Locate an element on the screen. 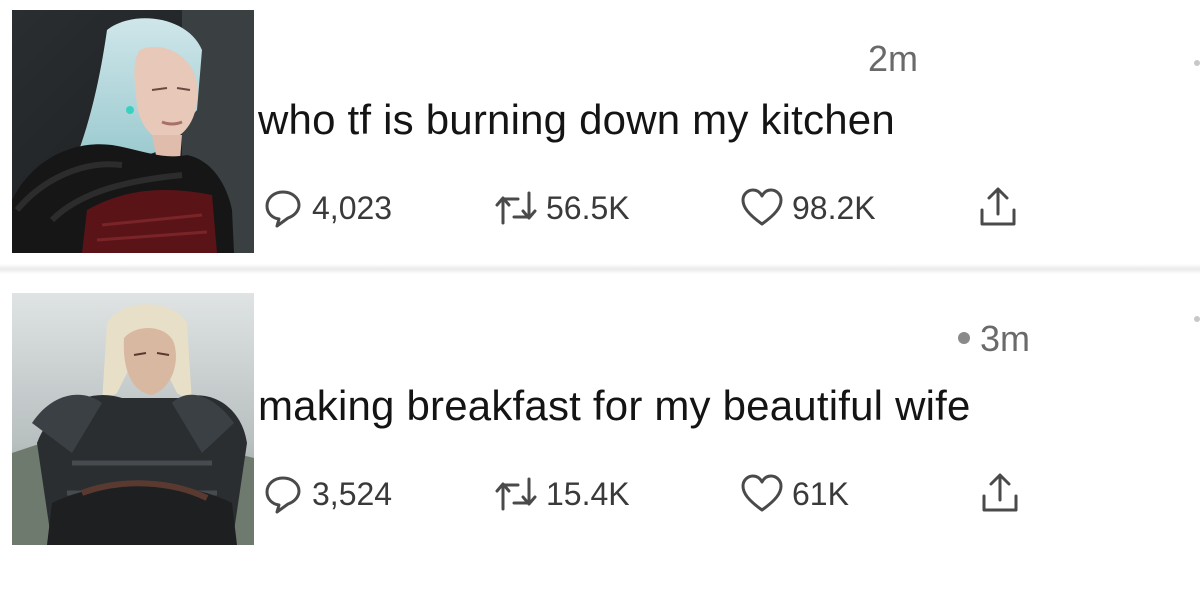 The height and width of the screenshot is (594, 1200). divider is located at coordinates (600, 269).